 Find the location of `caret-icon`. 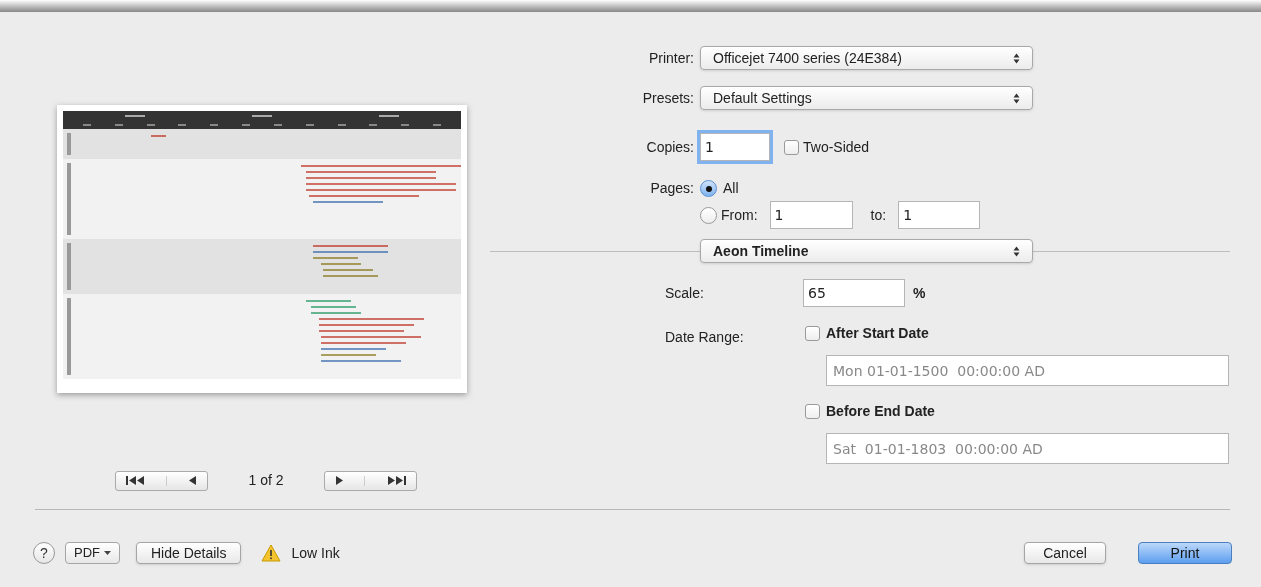

caret-icon is located at coordinates (107, 553).